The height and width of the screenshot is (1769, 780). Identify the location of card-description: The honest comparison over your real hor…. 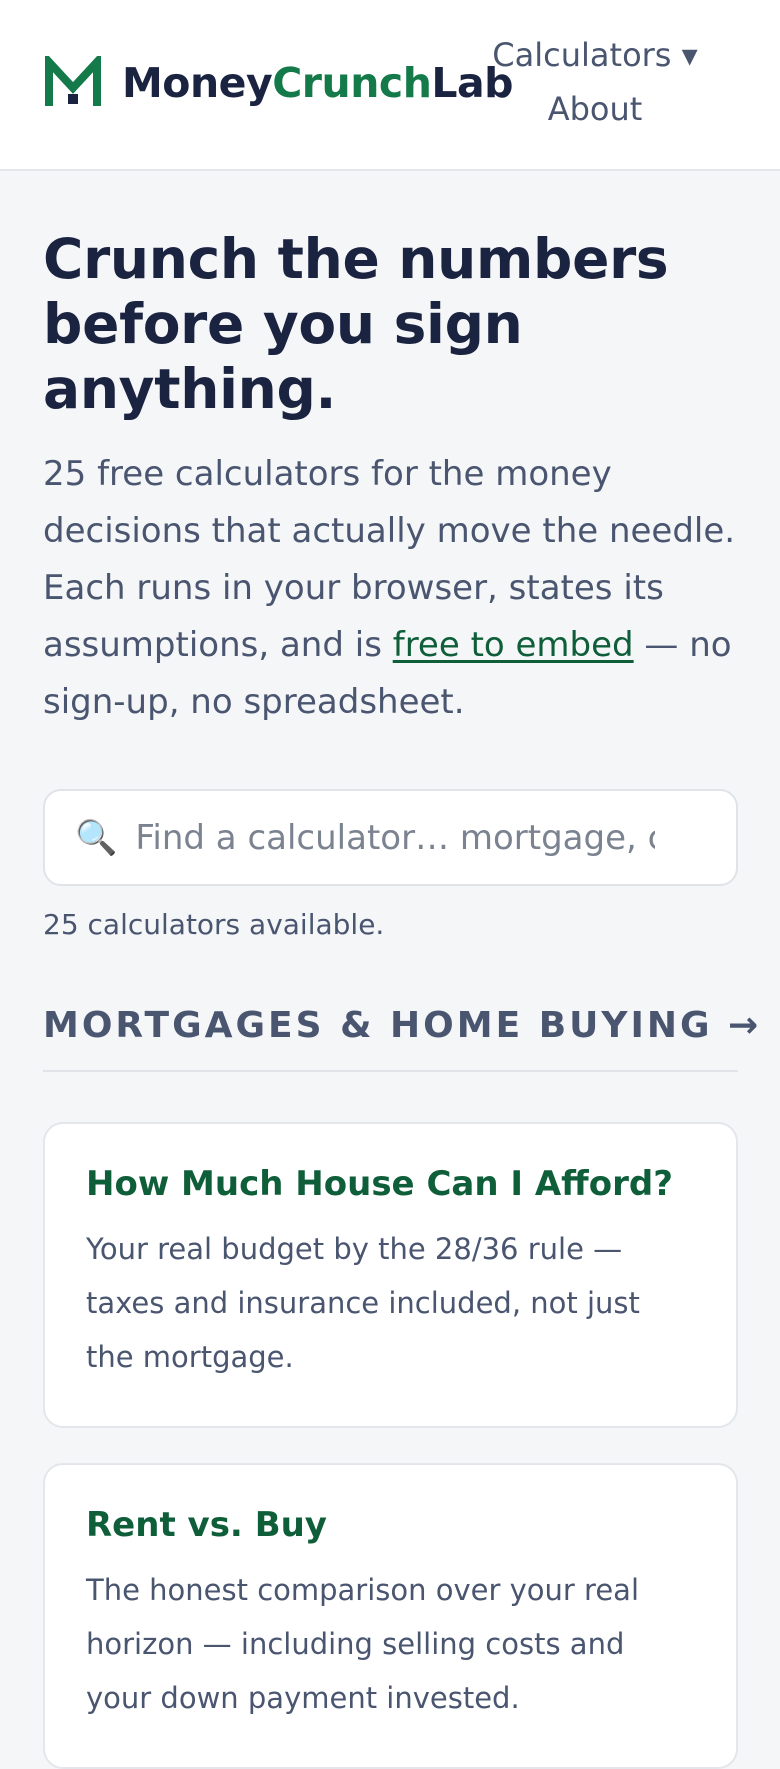
(363, 1644).